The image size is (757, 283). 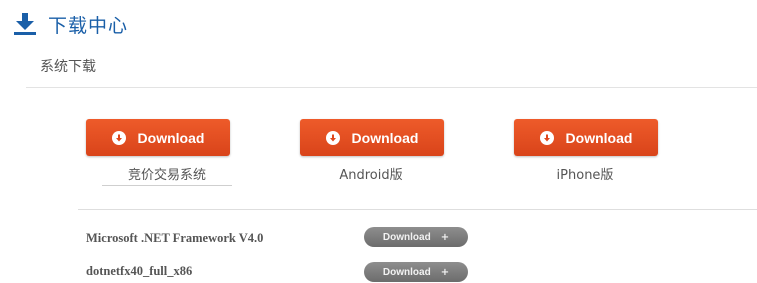 I want to click on file-name-dotnet-framework: Microsoft .NET Framework V4.0, so click(x=175, y=238).